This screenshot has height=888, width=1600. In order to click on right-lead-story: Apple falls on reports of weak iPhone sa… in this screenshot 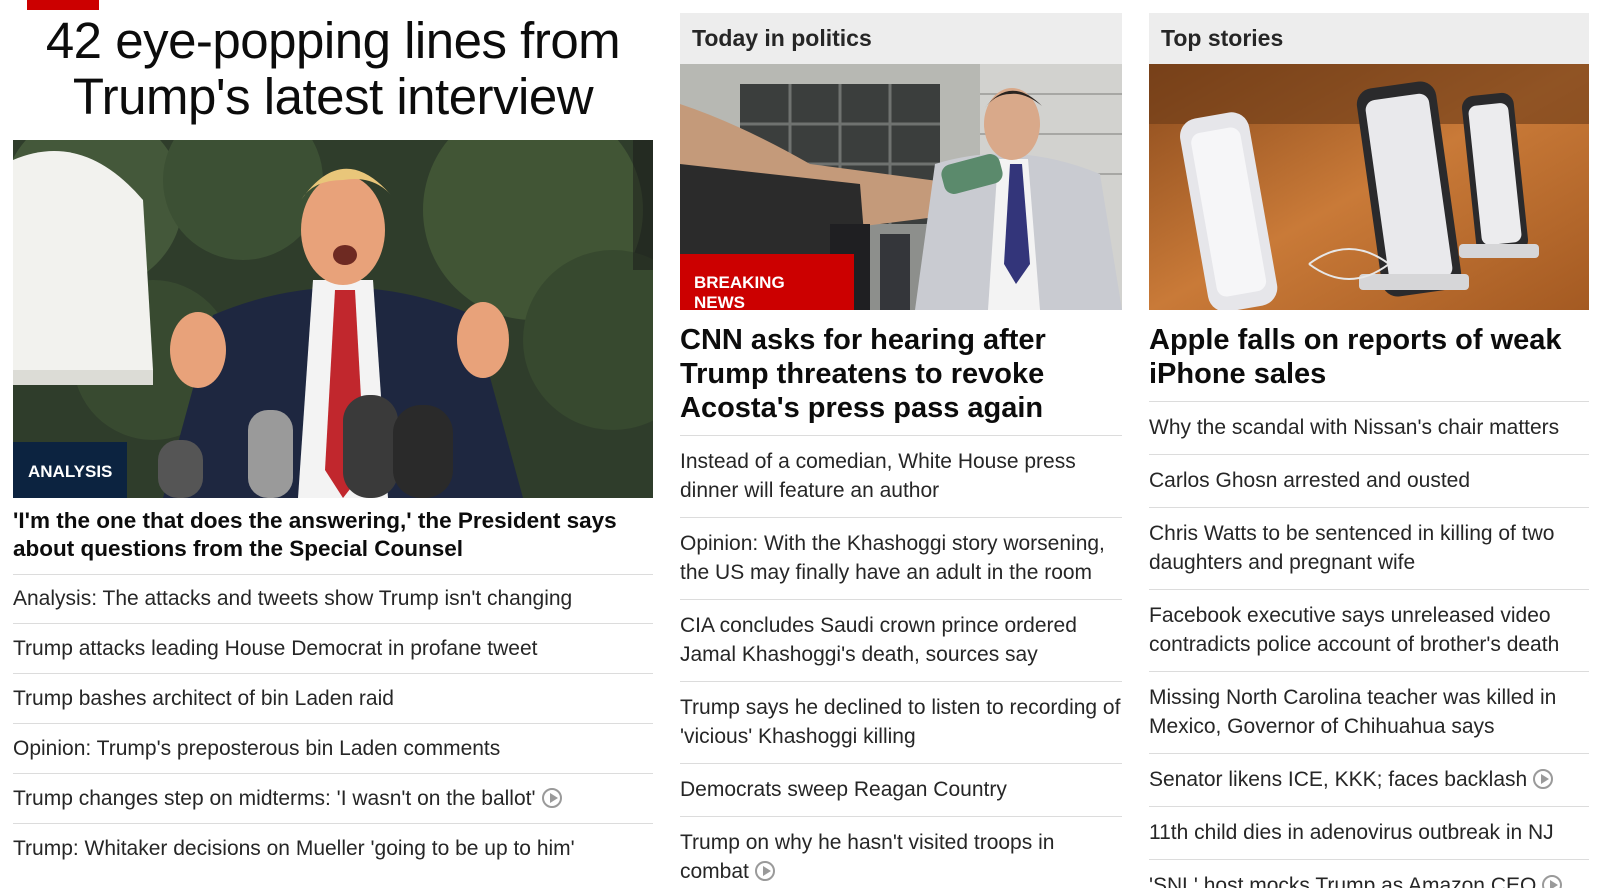, I will do `click(1369, 362)`.